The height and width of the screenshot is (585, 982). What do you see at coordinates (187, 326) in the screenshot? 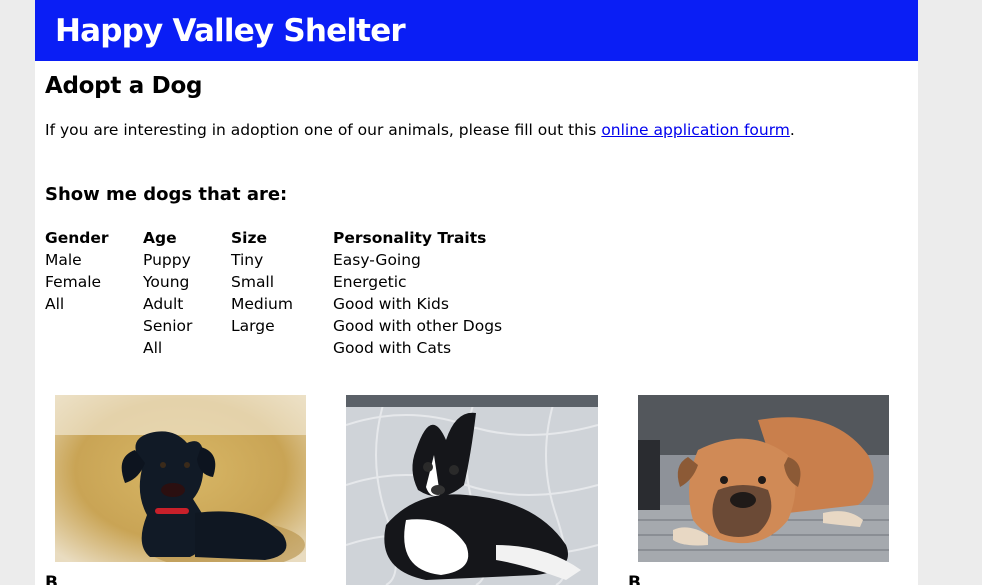
I see `filter-age-senior: Senior` at bounding box center [187, 326].